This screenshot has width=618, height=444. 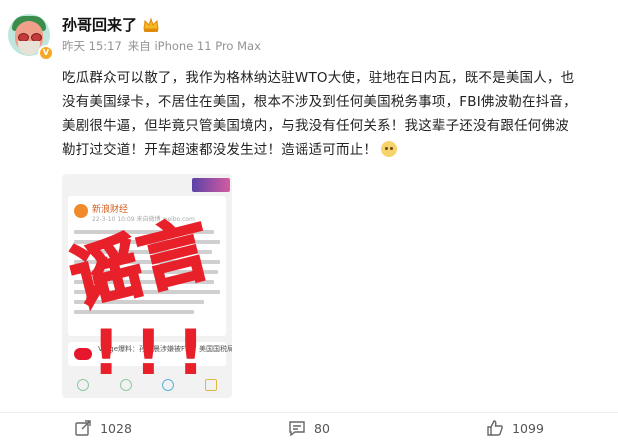 What do you see at coordinates (389, 149) in the screenshot?
I see `doge-emoji-icon` at bounding box center [389, 149].